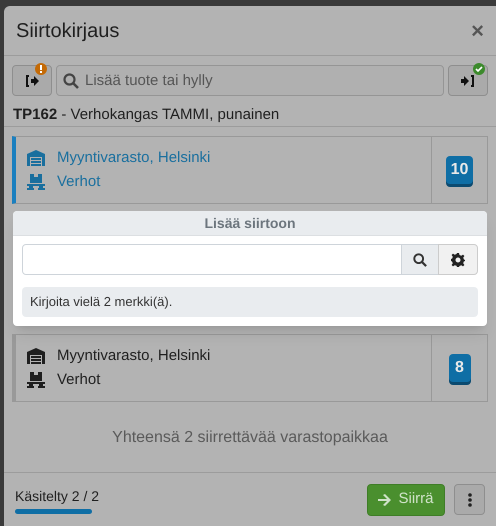 This screenshot has height=526, width=496. Describe the element at coordinates (68, 31) in the screenshot. I see `window-title: Siirtokirjaus` at that location.